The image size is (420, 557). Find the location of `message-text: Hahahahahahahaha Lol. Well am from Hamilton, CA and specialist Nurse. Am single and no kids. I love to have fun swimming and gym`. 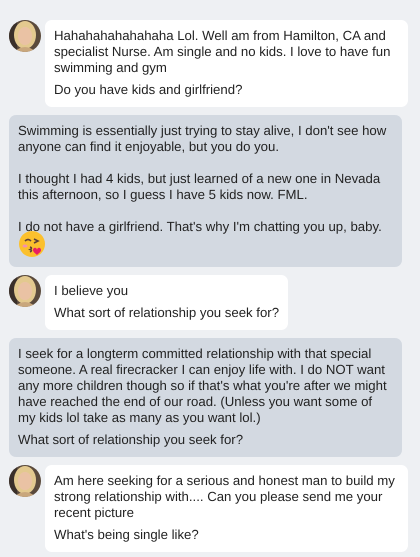

message-text: Hahahahahahahaha Lol. Well am from Hamilton, CA and specialist Nurse. Am single and no kids. I love to have fun swimming and gym is located at coordinates (223, 52).